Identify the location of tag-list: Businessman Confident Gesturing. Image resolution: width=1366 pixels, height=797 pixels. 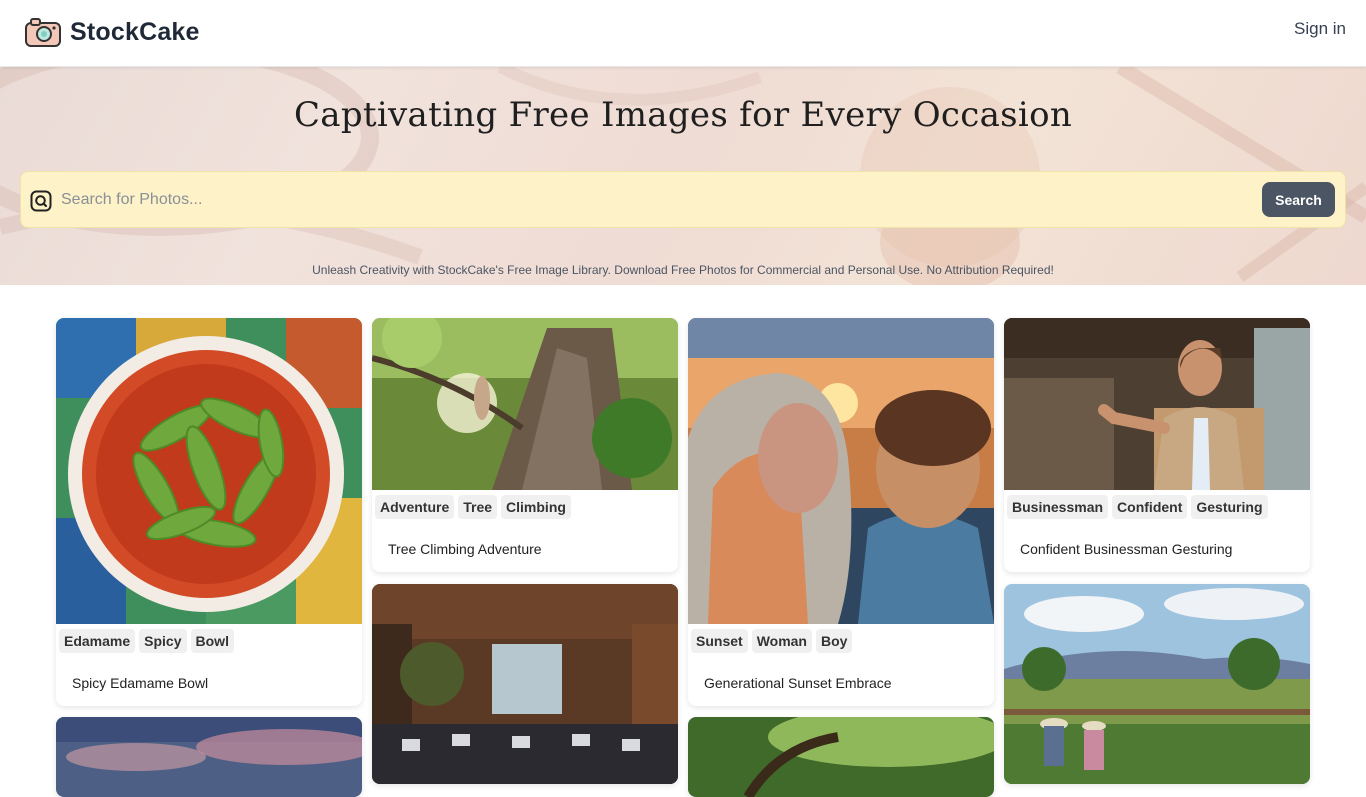
(1137, 507).